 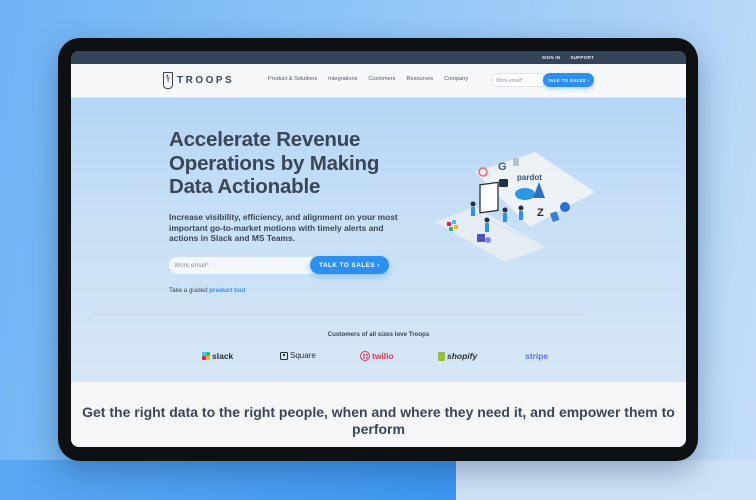 I want to click on square-logo: Square, so click(x=298, y=355).